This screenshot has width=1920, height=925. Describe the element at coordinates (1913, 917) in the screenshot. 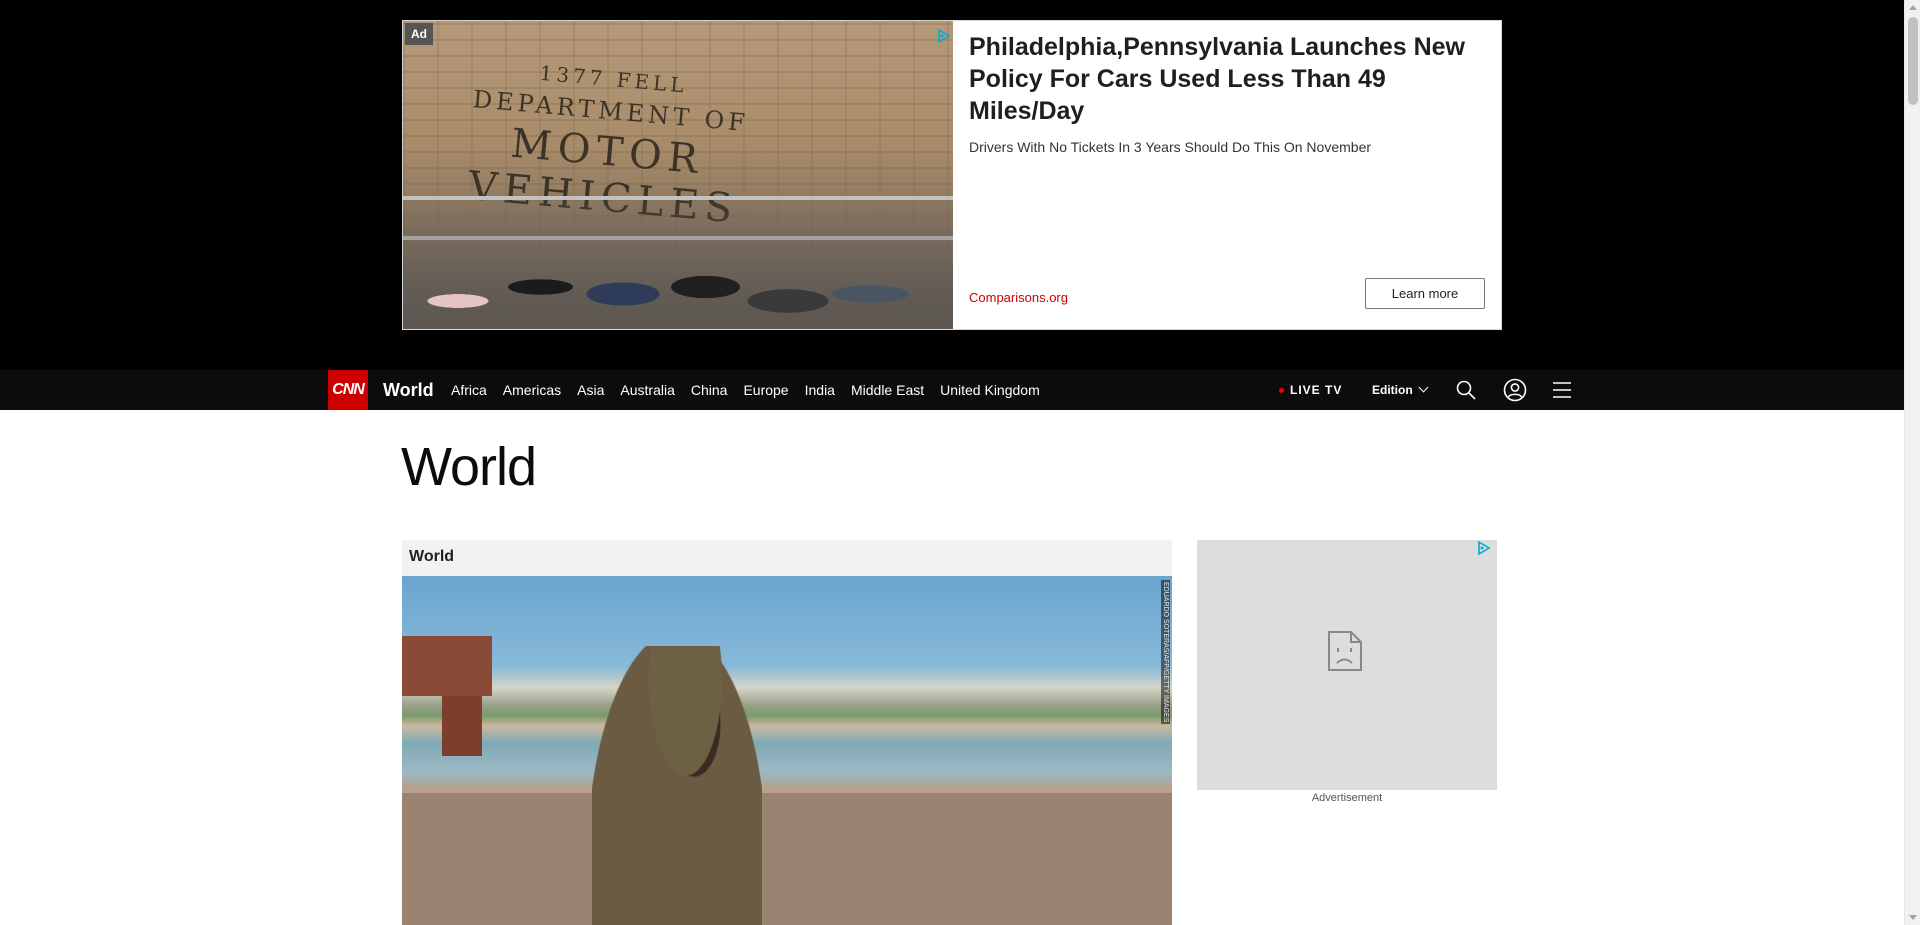

I see `scroll-down-arrow-icon` at that location.